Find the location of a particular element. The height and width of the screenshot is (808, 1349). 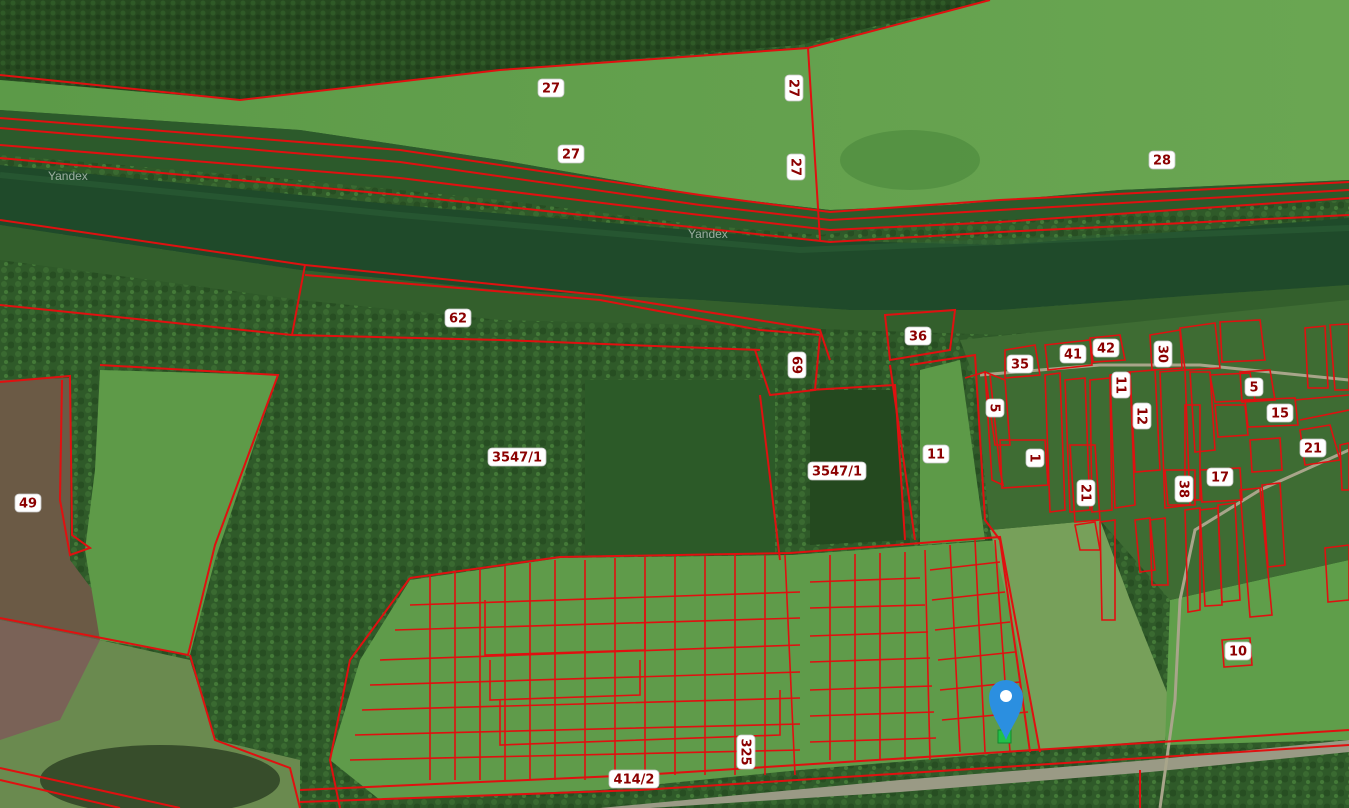

parcel-number: 414/2 is located at coordinates (634, 780).